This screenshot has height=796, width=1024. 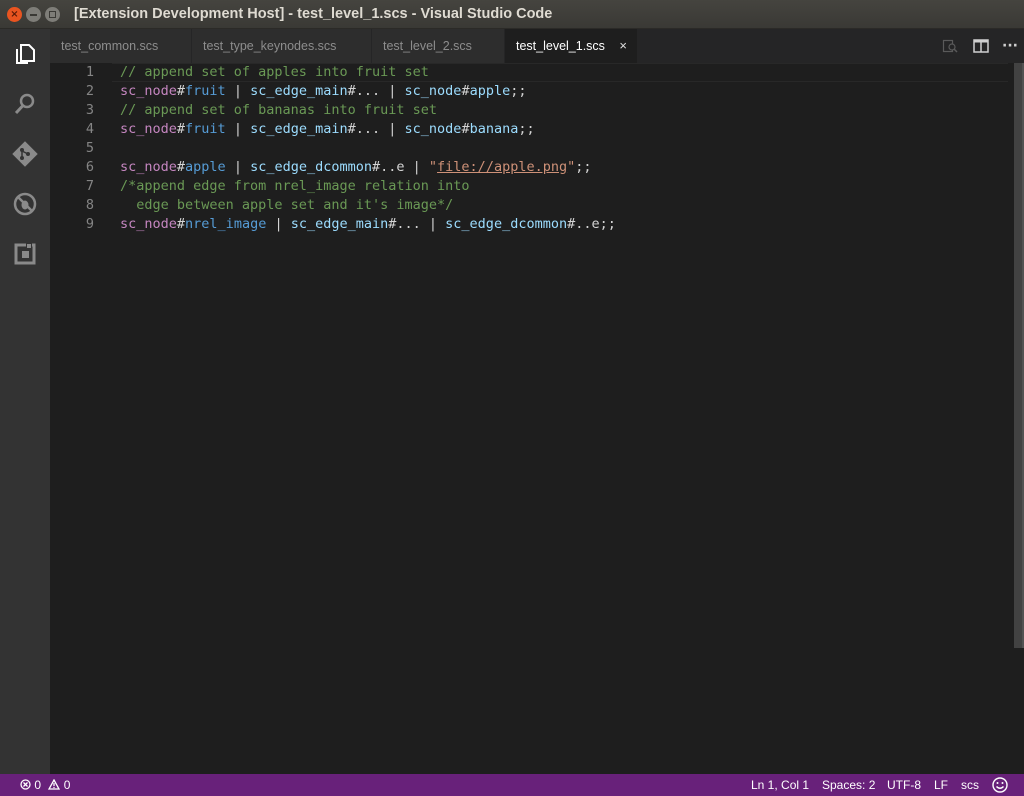 What do you see at coordinates (89, 110) in the screenshot?
I see `line-number: 3` at bounding box center [89, 110].